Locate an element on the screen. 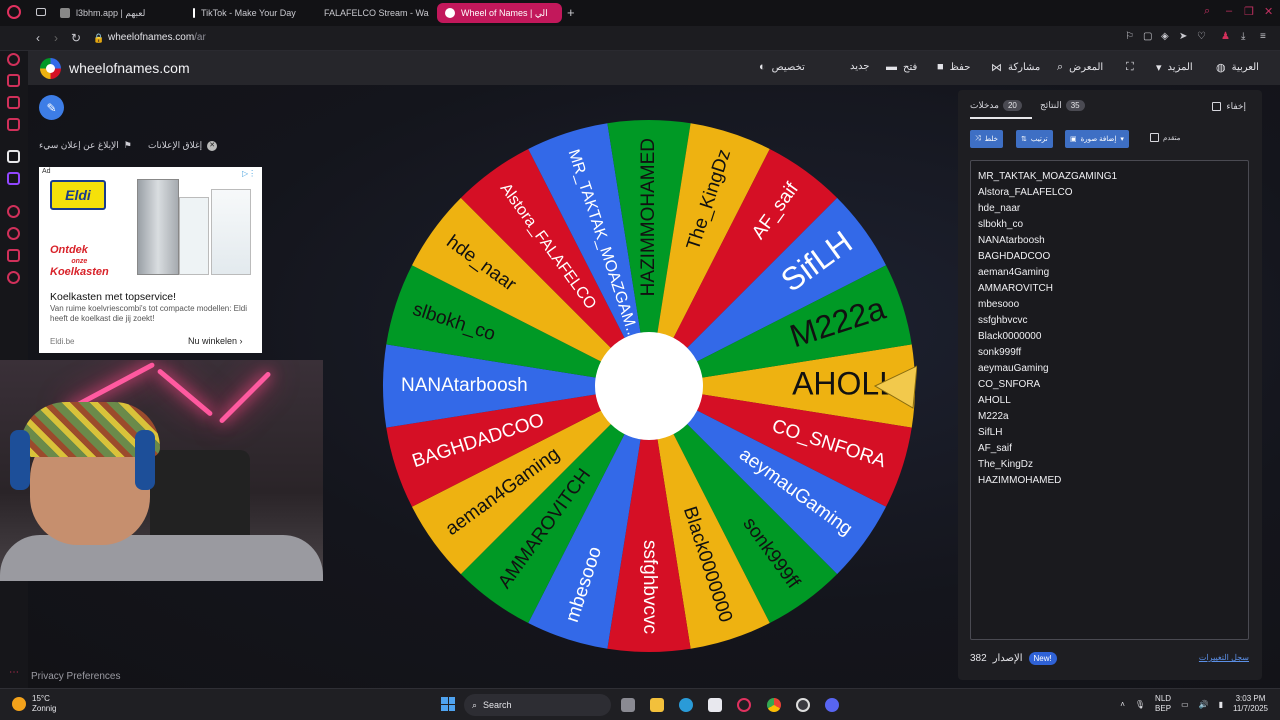  site-name: wheelofnames.com is located at coordinates (129, 68).